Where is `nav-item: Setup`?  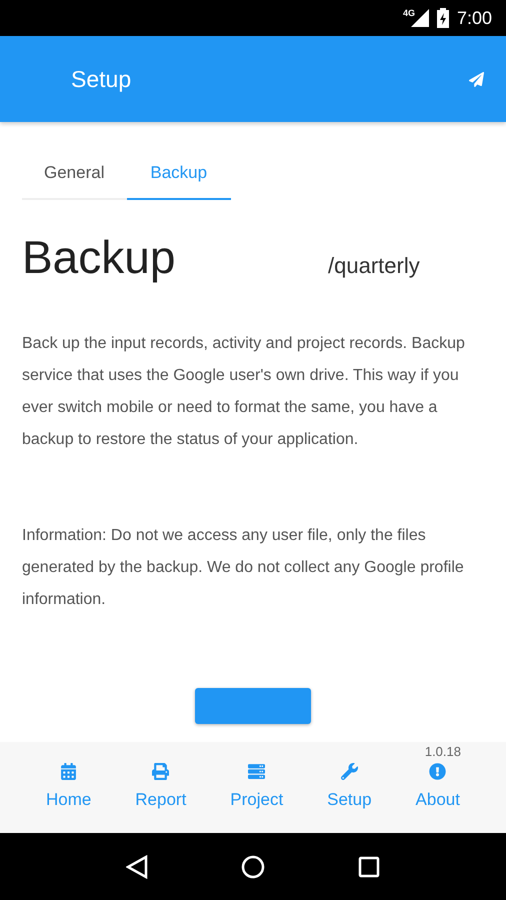
nav-item: Setup is located at coordinates (349, 786).